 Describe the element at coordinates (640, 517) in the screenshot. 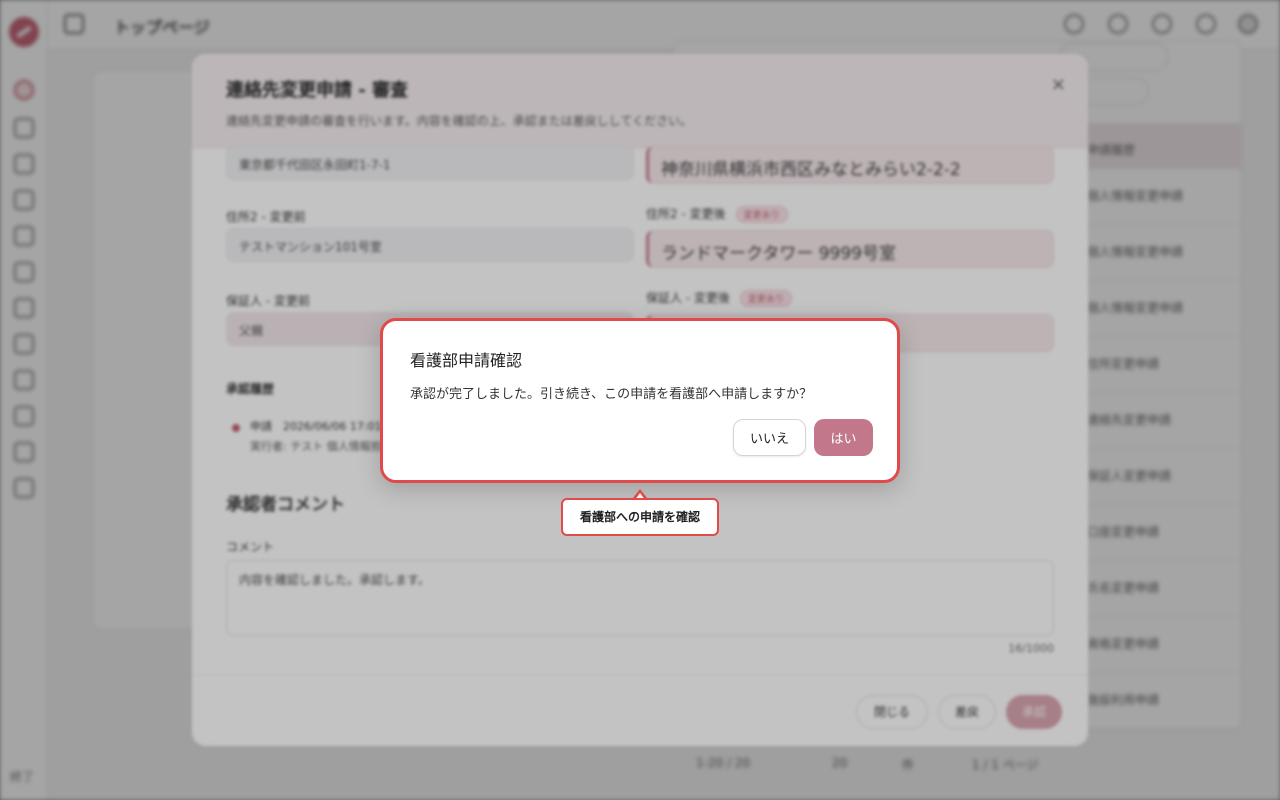

I see `annotation-callout: 看護部への申請を確認` at that location.